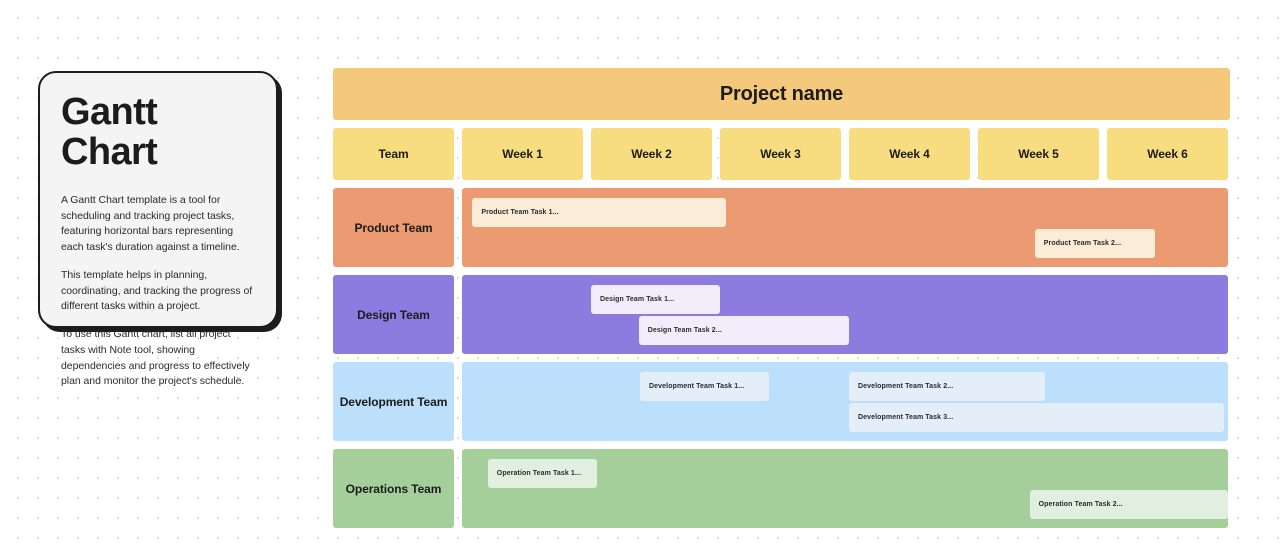 This screenshot has width=1280, height=554. What do you see at coordinates (109, 132) in the screenshot?
I see `page-title: Gantt Chart` at bounding box center [109, 132].